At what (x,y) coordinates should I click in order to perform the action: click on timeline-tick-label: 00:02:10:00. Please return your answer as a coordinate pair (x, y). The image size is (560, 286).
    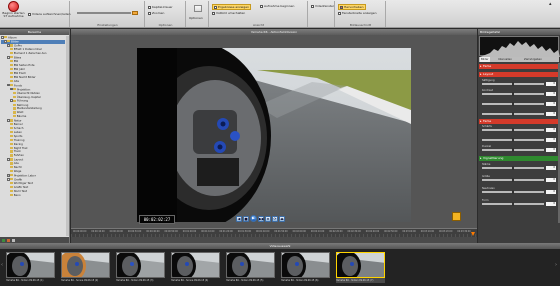
    Looking at the image, I should click on (317, 231).